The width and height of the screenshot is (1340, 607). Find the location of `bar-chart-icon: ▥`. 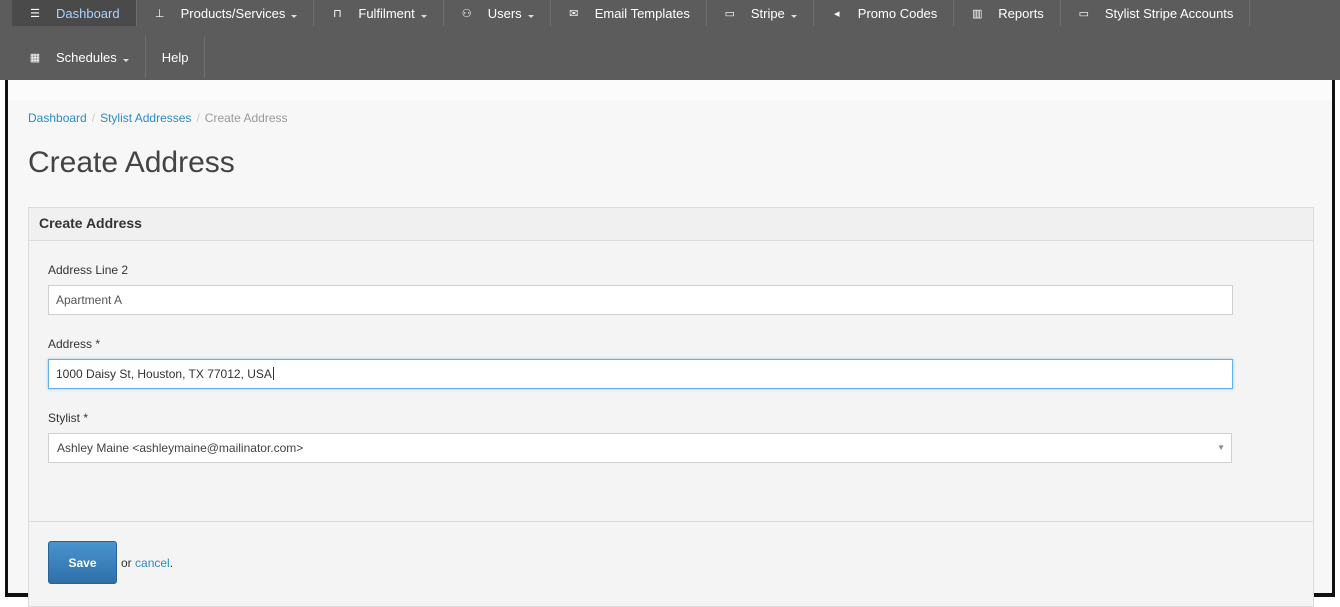

bar-chart-icon: ▥ is located at coordinates (977, 13).